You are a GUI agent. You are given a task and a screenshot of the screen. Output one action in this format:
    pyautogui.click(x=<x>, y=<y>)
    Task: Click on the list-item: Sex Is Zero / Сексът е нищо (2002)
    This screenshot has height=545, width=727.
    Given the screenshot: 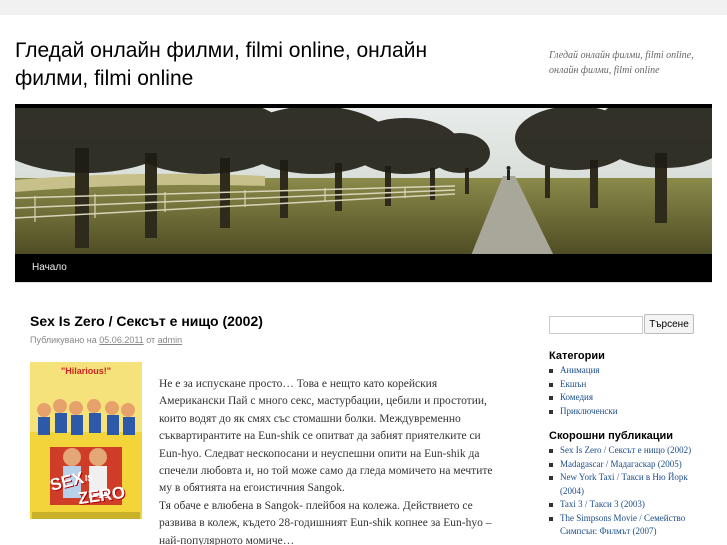 What is the action you would take?
    pyautogui.click(x=629, y=451)
    